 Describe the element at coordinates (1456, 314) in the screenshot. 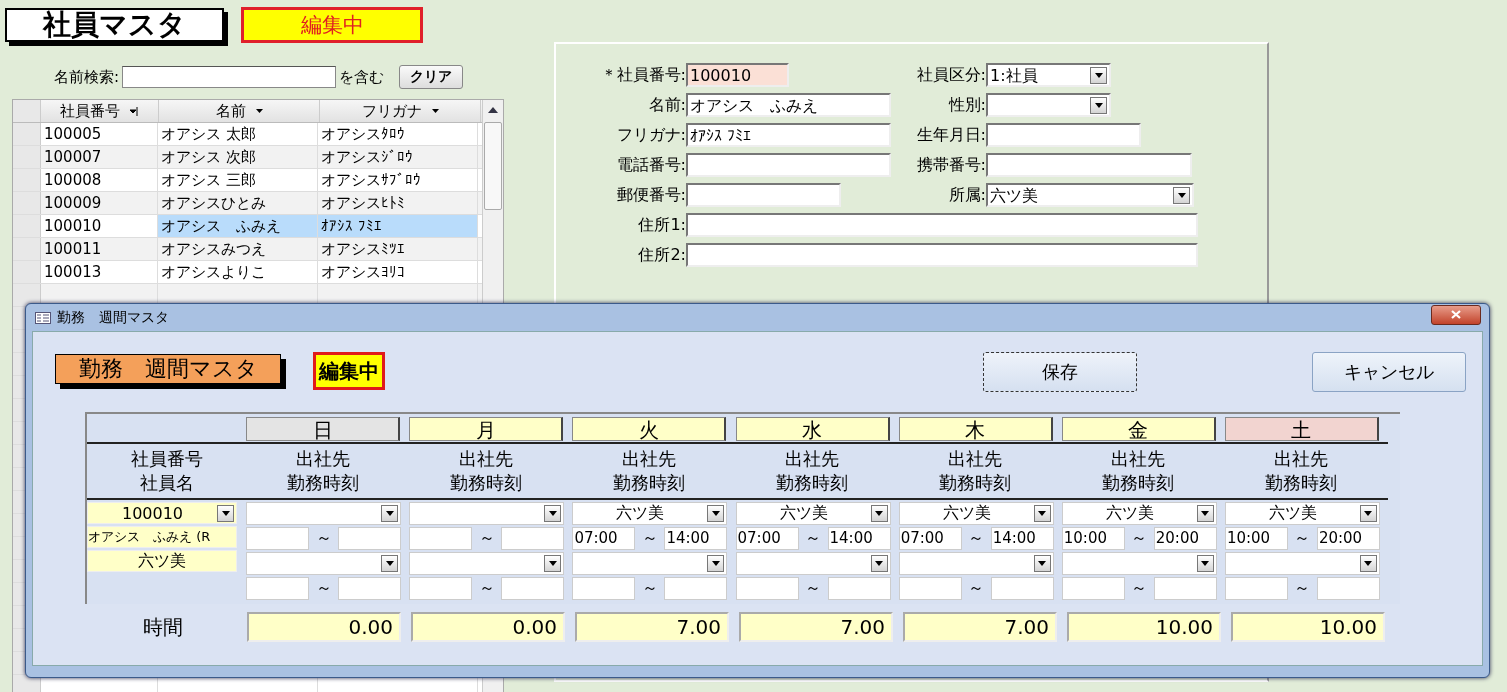

I see `close-button` at that location.